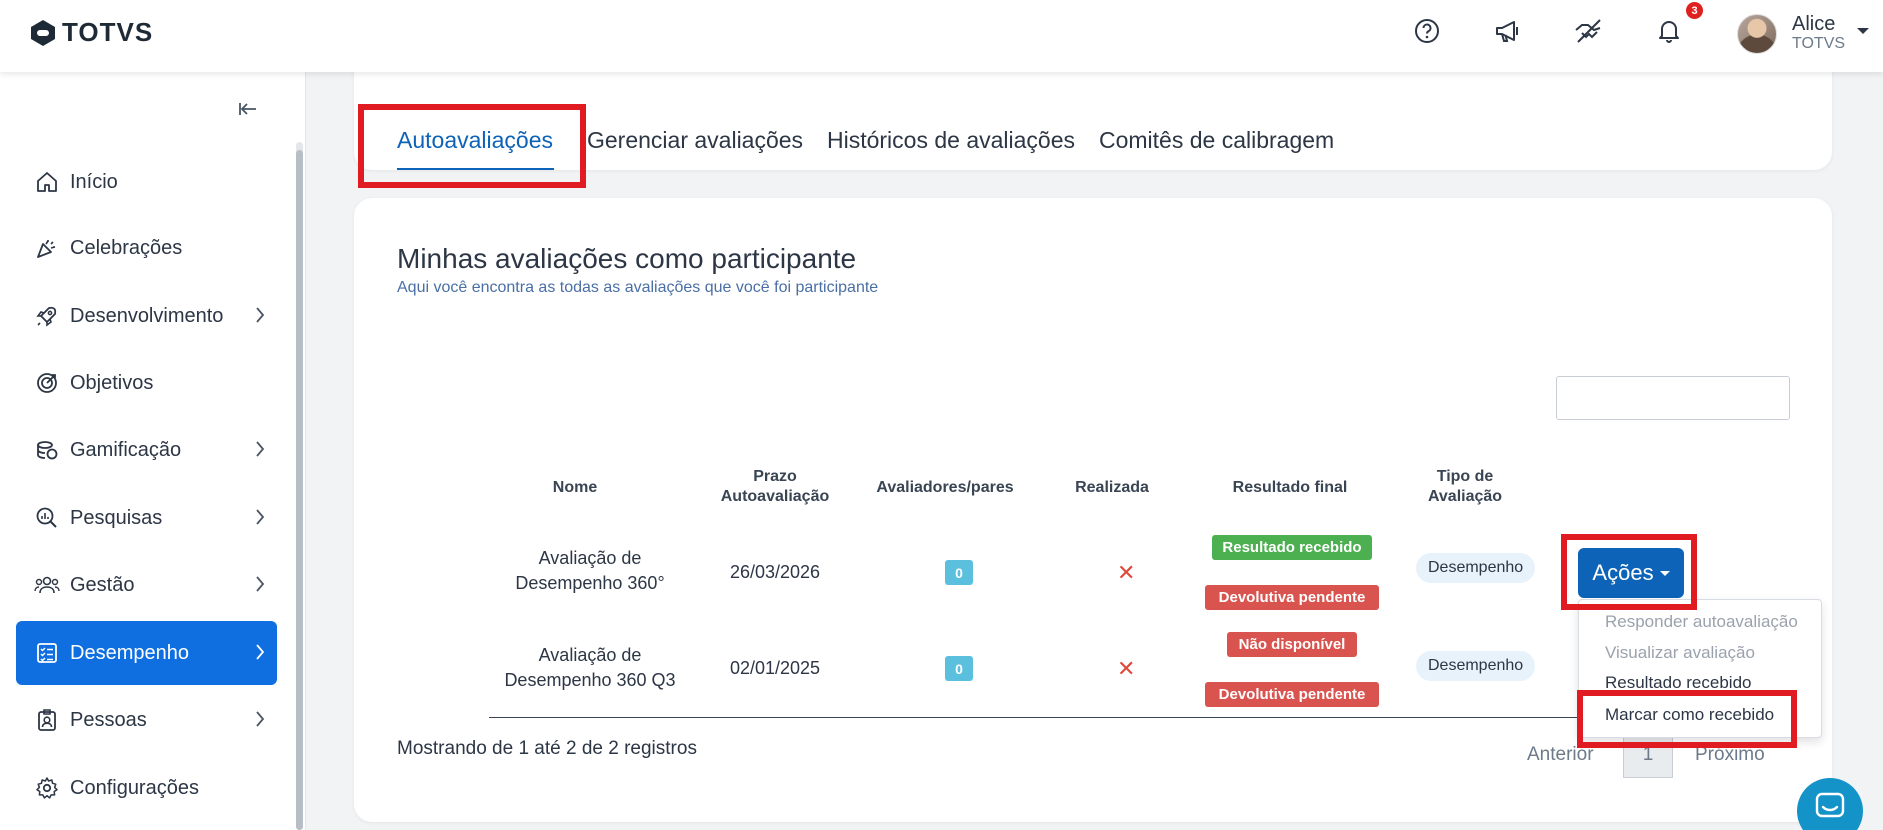  I want to click on table-row-1-realizada-icon: ✕, so click(1126, 572).